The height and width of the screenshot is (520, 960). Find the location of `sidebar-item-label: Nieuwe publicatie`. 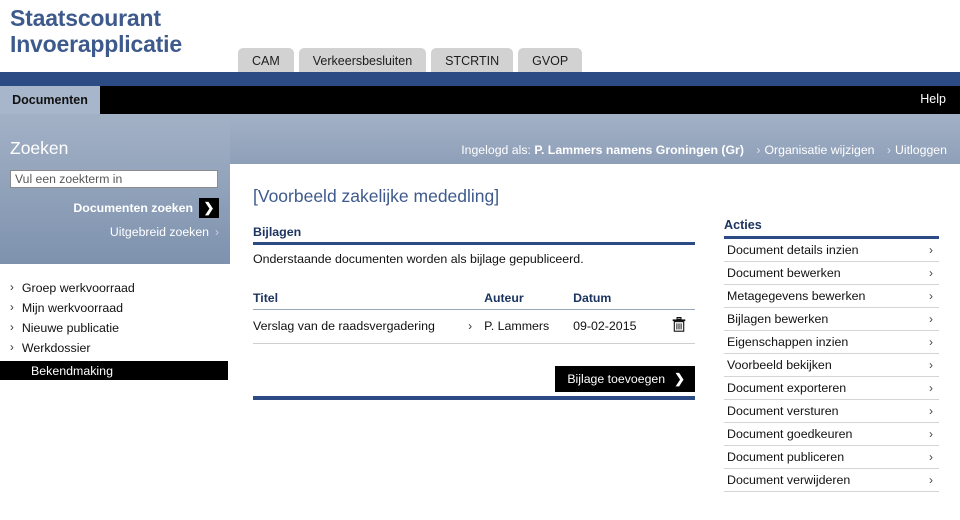

sidebar-item-label: Nieuwe publicatie is located at coordinates (70, 328).